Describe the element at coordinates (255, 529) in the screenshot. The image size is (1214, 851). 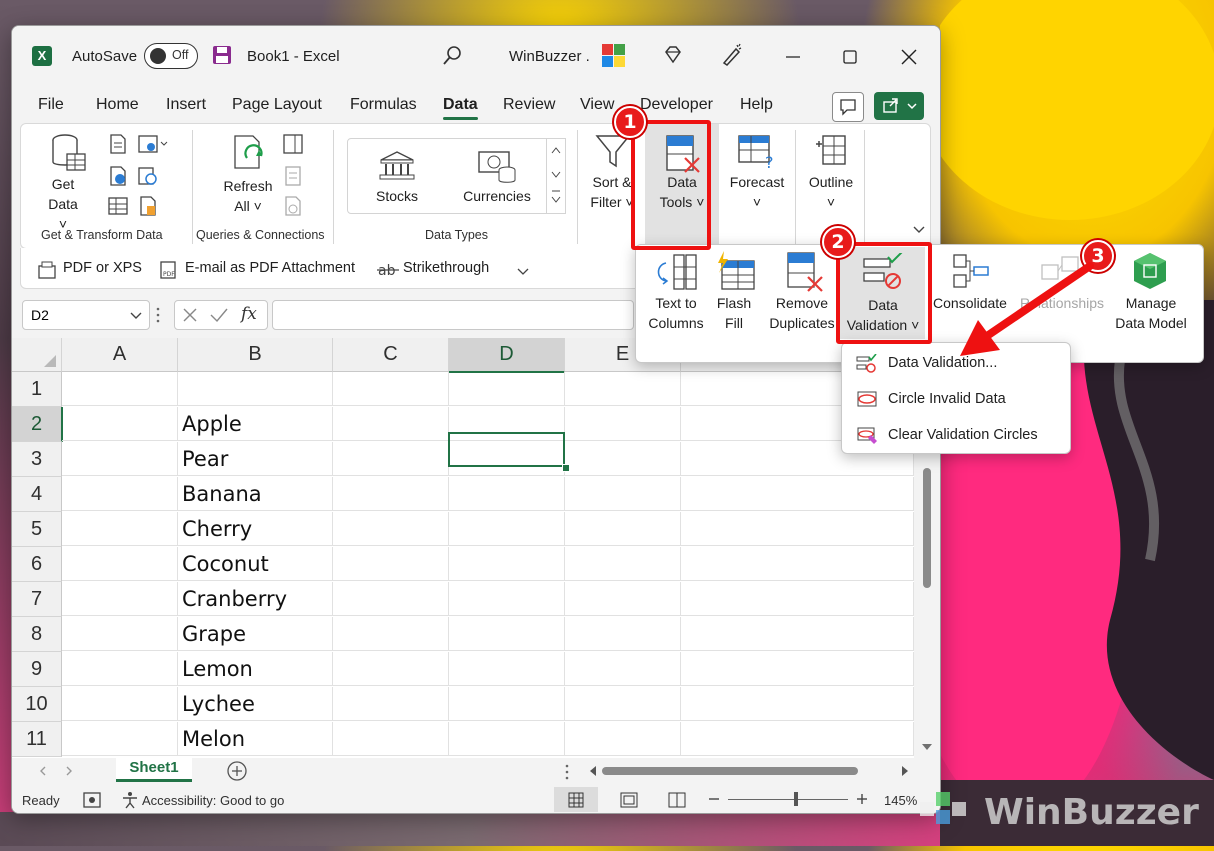
I see `cell-b5: Cherry` at that location.